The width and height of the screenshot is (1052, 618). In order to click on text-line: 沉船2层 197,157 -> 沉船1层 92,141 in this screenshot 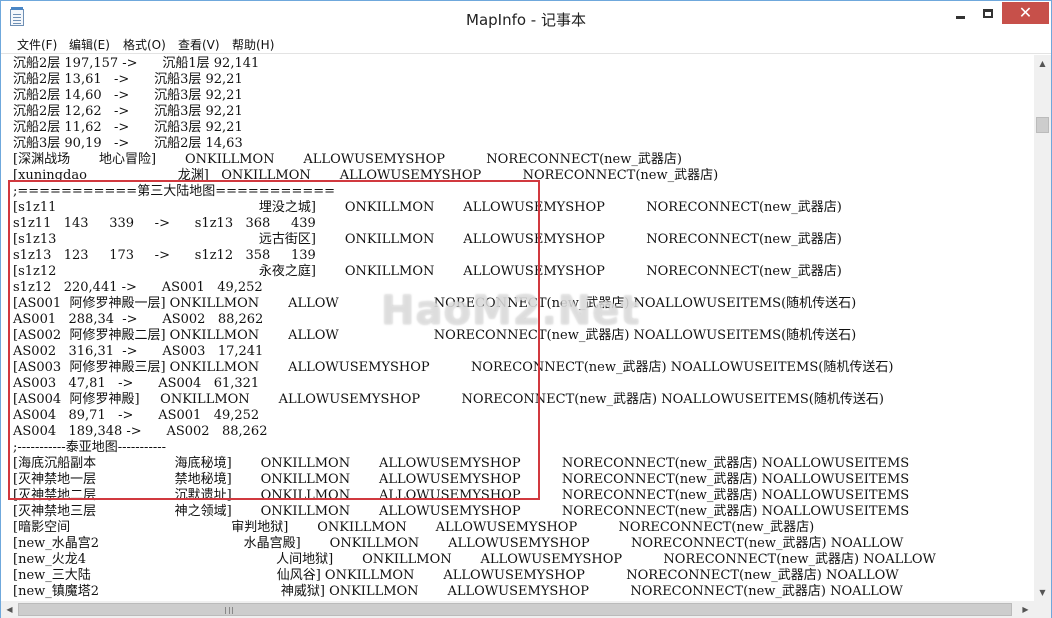, I will do `click(136, 63)`.